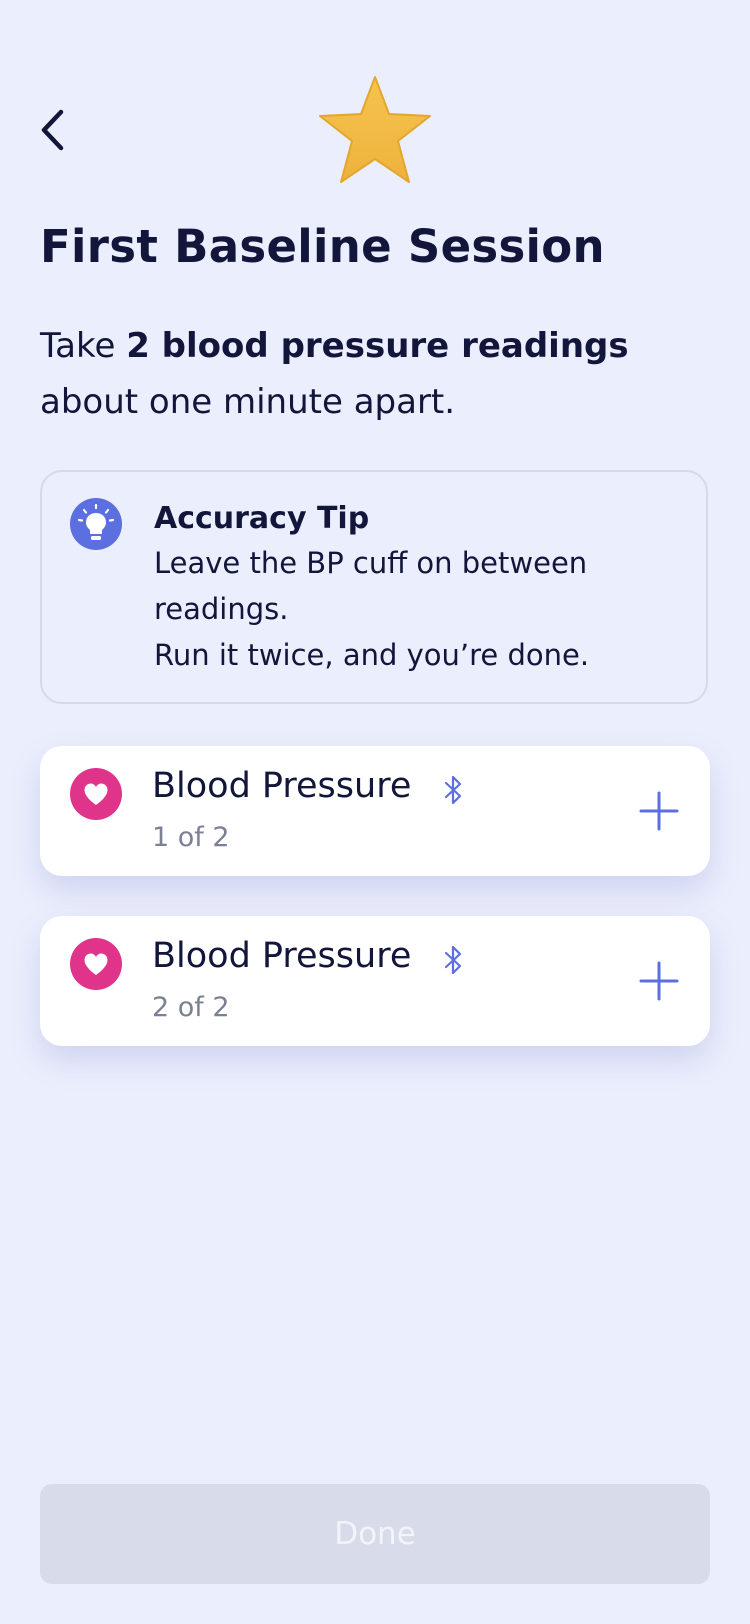  What do you see at coordinates (96, 524) in the screenshot?
I see `lightbulb-icon` at bounding box center [96, 524].